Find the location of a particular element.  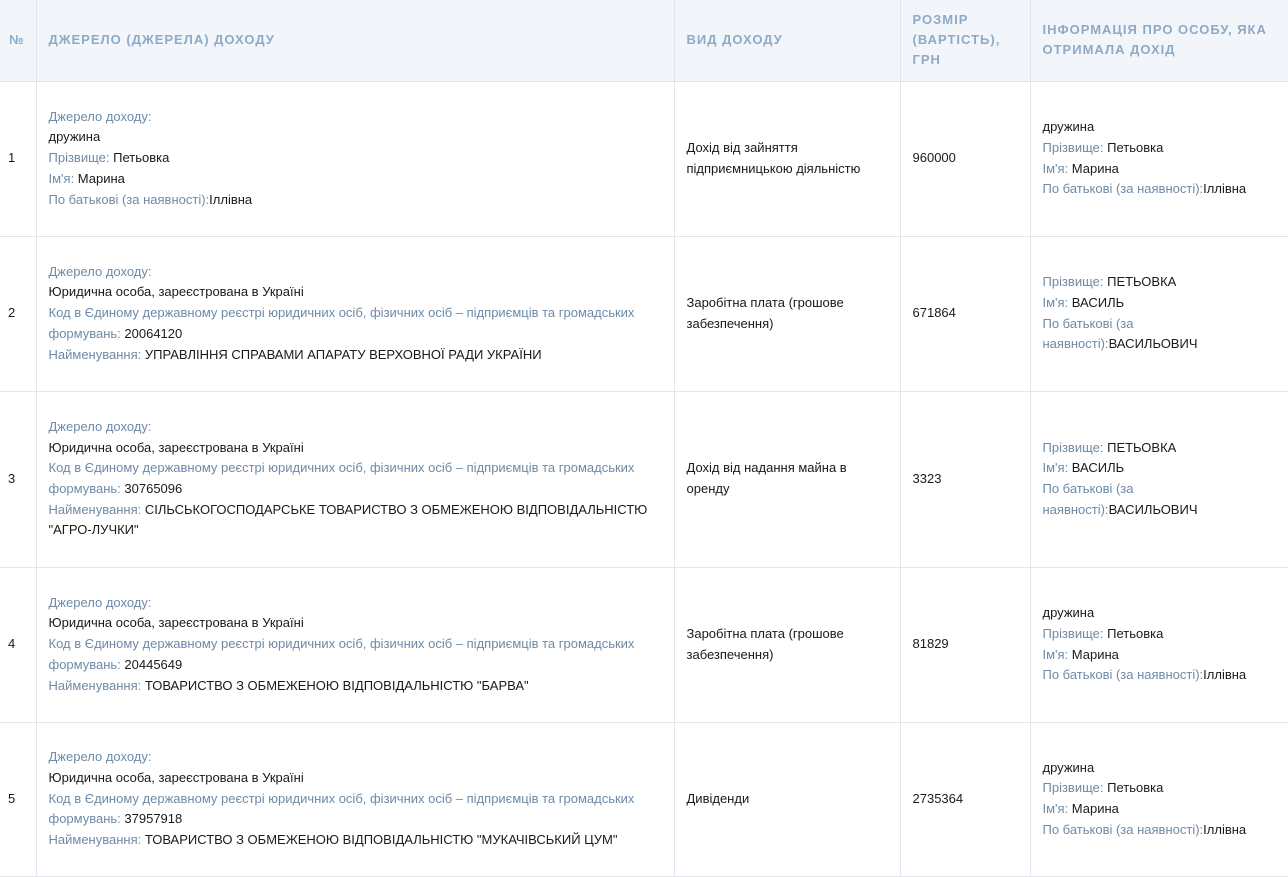

income-amount: 81829 is located at coordinates (964, 645).